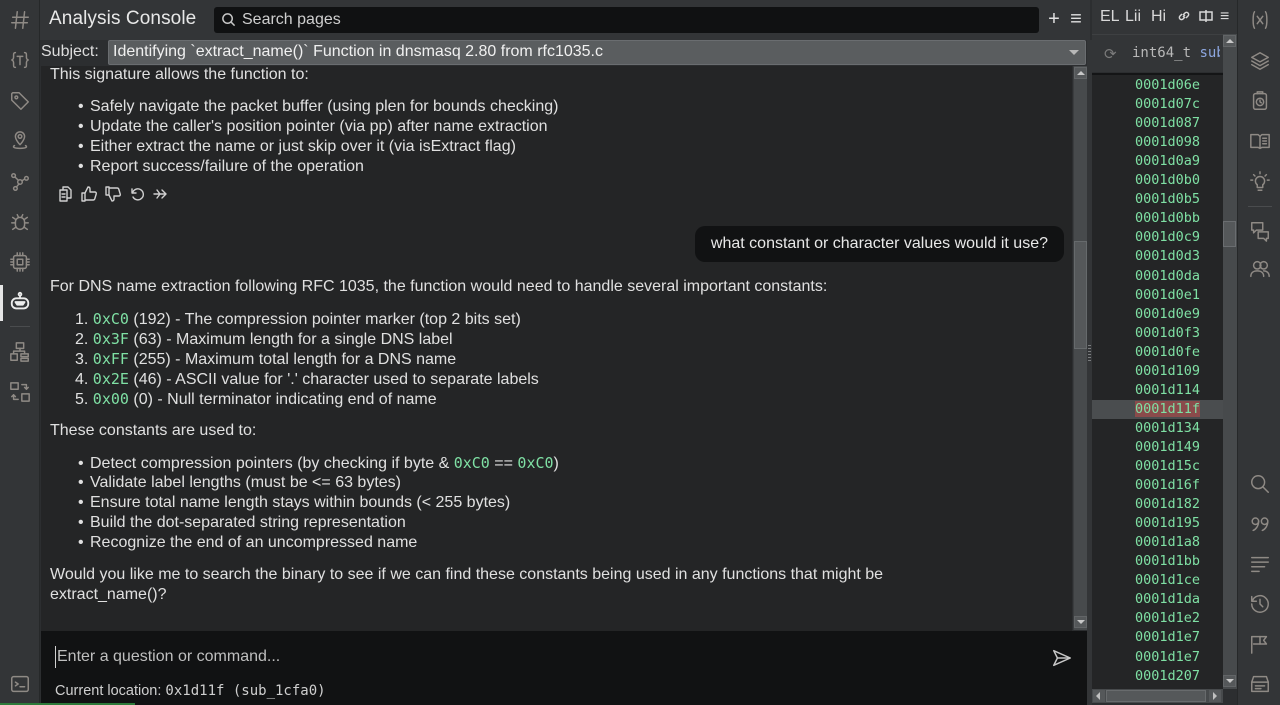 This screenshot has height=705, width=1280. I want to click on address-row: 0001d134, so click(1167, 428).